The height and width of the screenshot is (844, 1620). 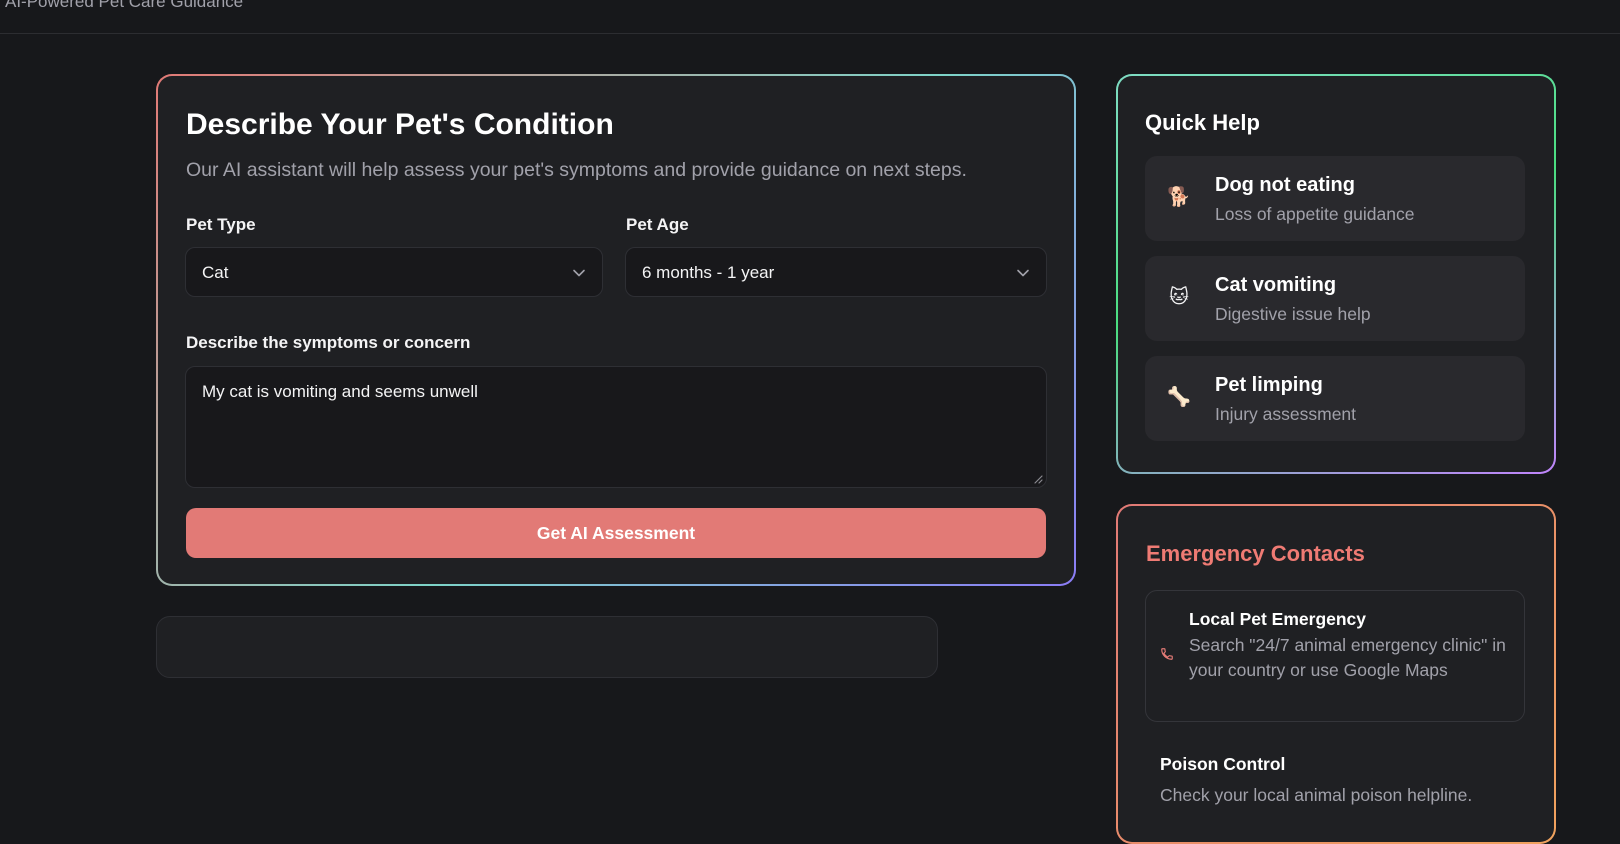 I want to click on pet-type-value: Cat, so click(x=215, y=272).